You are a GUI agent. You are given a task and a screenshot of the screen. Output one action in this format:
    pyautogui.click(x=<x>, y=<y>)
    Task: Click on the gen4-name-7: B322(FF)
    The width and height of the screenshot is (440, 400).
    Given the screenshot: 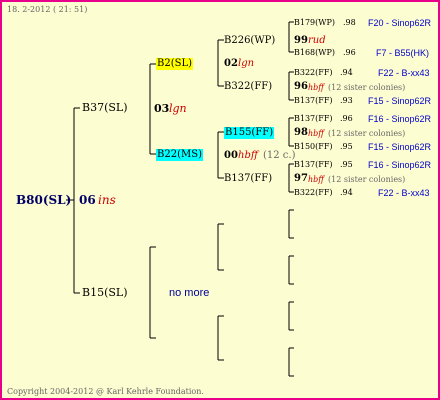 What is the action you would take?
    pyautogui.click(x=313, y=192)
    